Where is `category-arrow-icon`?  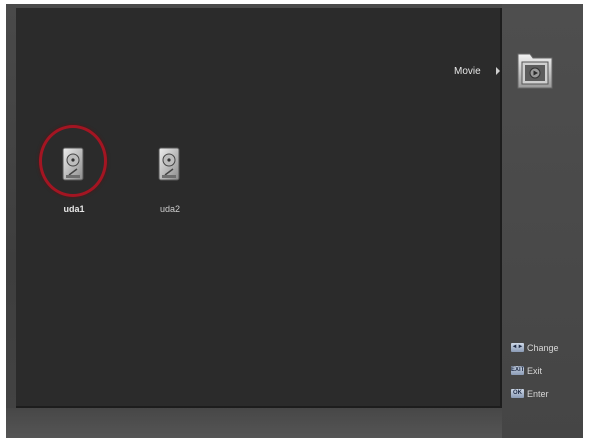
category-arrow-icon is located at coordinates (498, 71).